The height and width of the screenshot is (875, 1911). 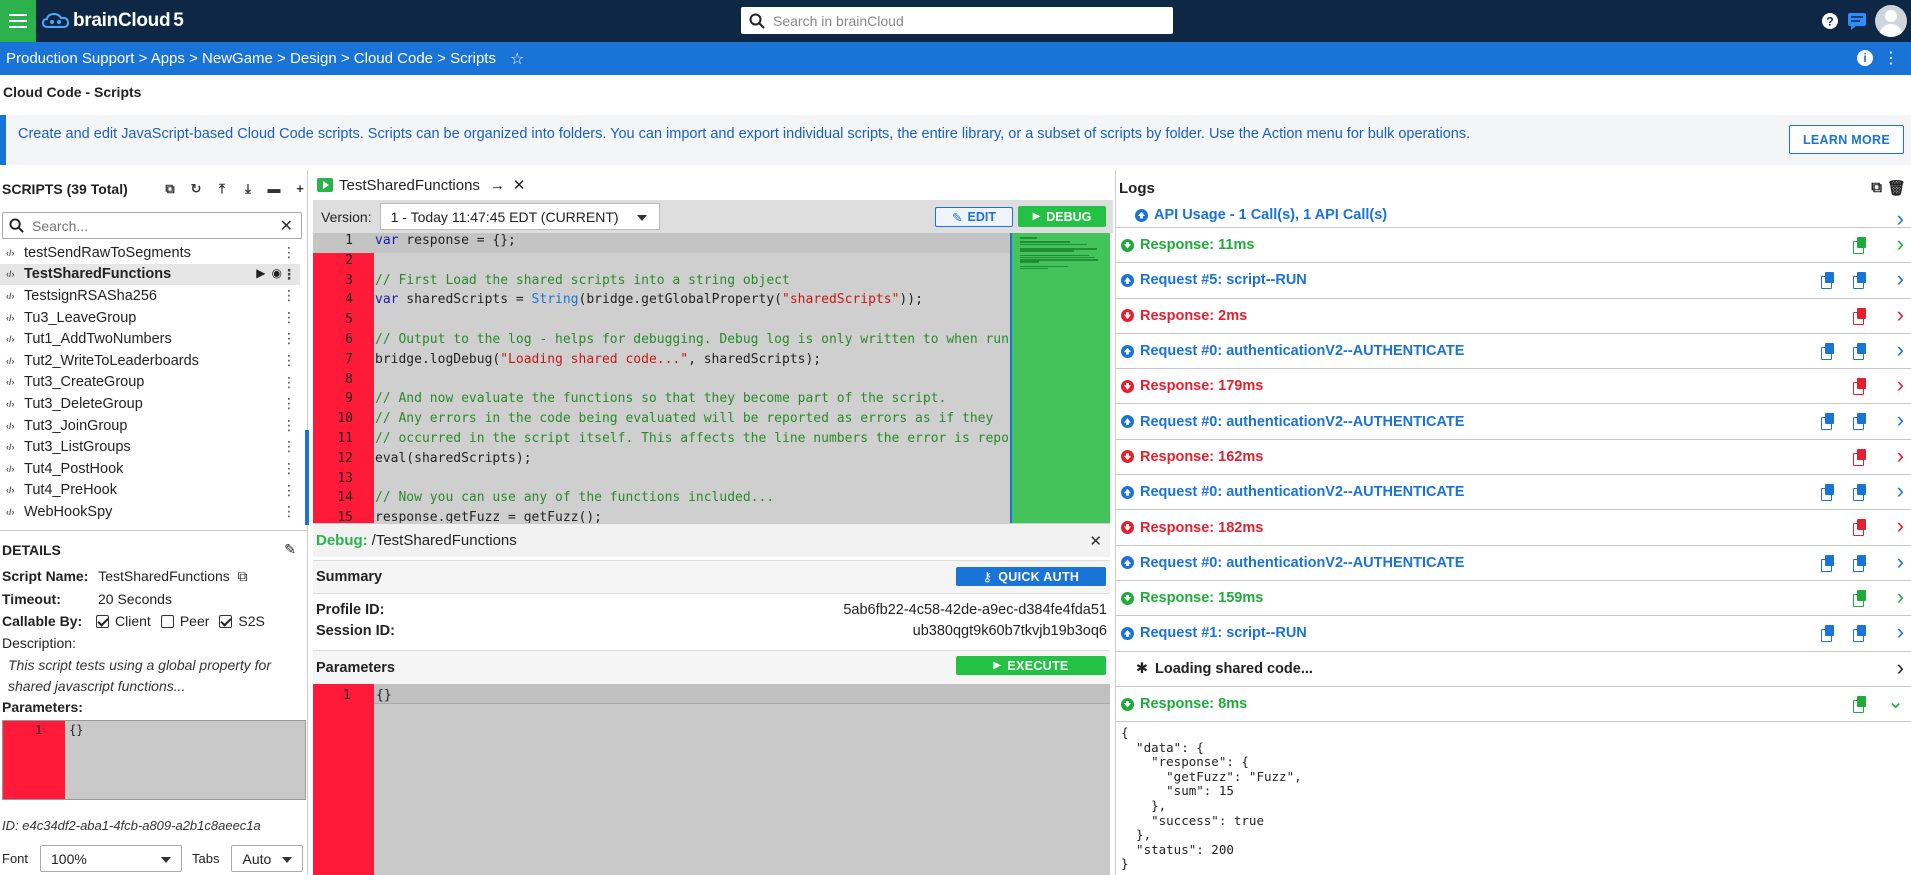 What do you see at coordinates (274, 189) in the screenshot?
I see `folder-icon: ▬` at bounding box center [274, 189].